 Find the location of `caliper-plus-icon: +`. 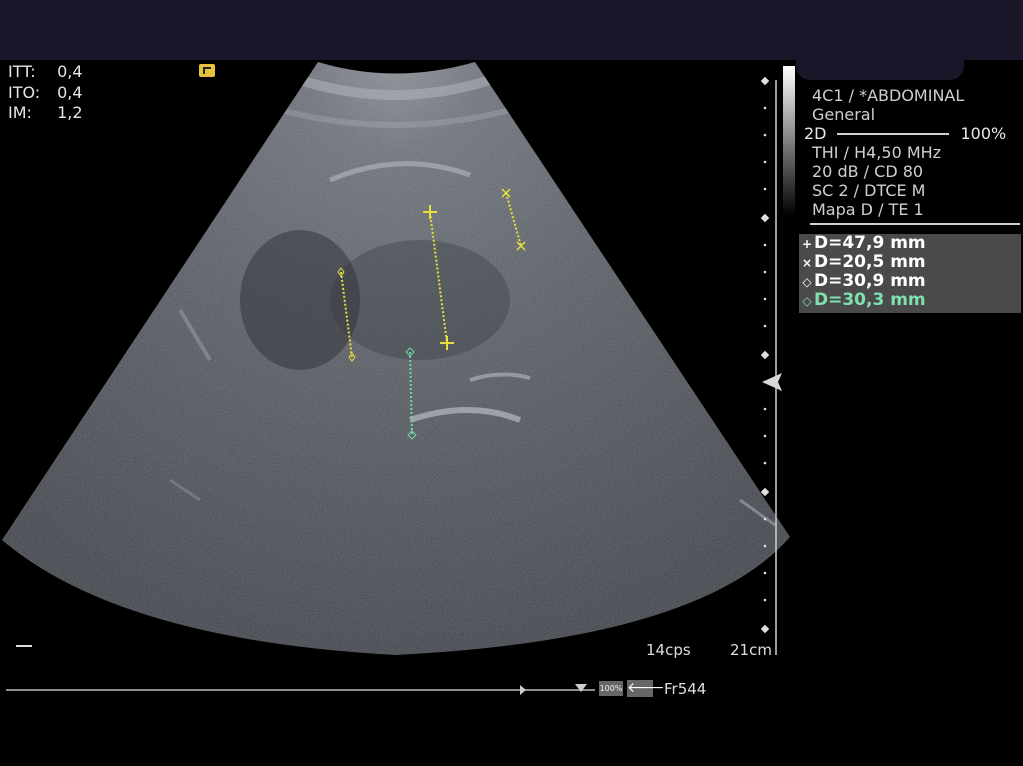

caliper-plus-icon: + is located at coordinates (807, 244).